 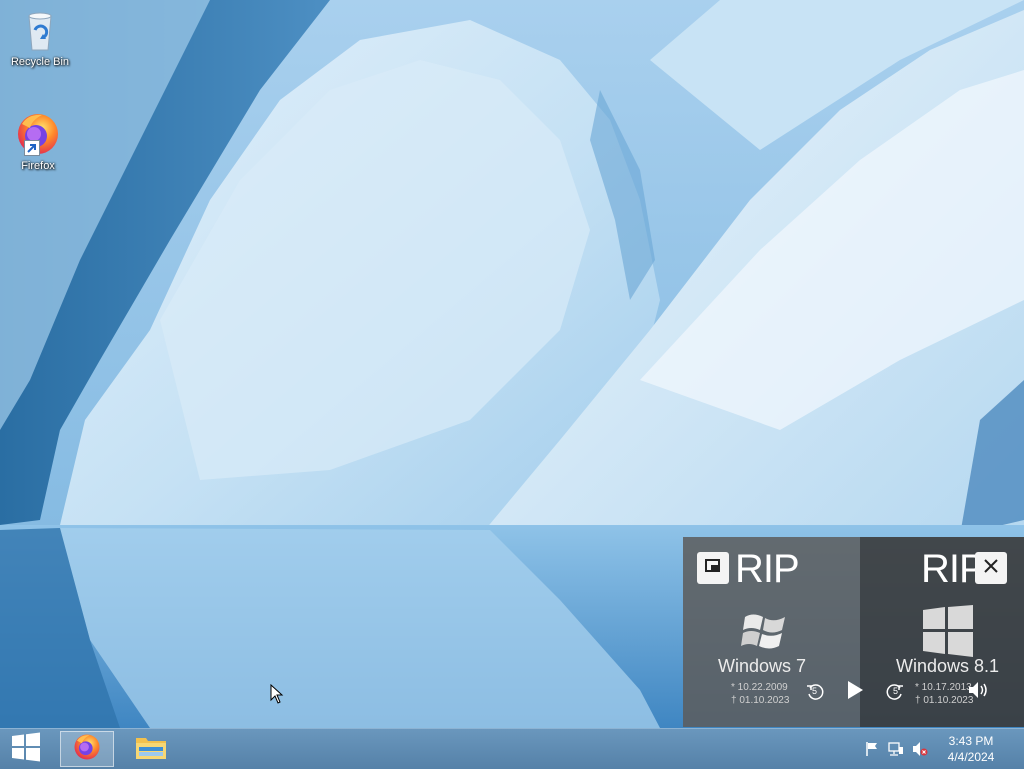 What do you see at coordinates (762, 666) in the screenshot?
I see `os-name-left: Windows 7` at bounding box center [762, 666].